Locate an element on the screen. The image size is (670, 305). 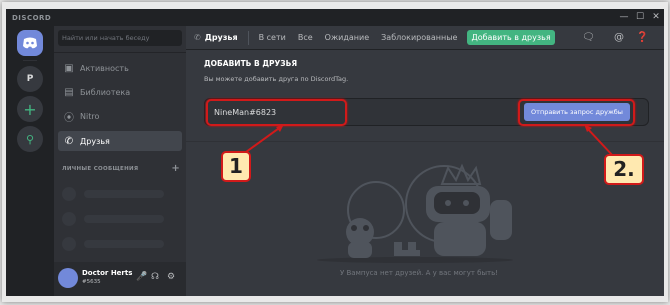
annotation-arrows is located at coordinates (430, 141).